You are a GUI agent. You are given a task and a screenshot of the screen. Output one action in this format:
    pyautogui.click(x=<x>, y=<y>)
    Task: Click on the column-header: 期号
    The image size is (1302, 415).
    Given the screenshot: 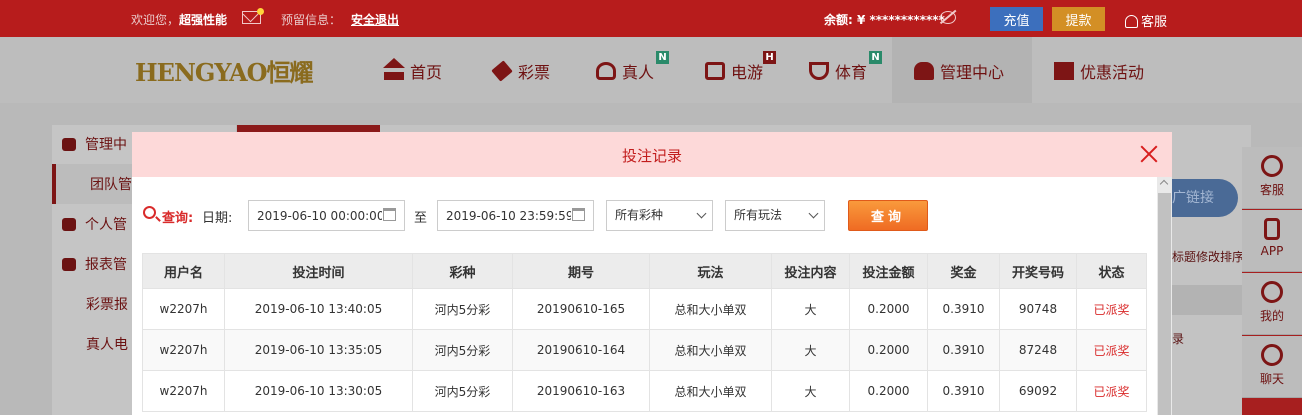 What is the action you would take?
    pyautogui.click(x=581, y=271)
    